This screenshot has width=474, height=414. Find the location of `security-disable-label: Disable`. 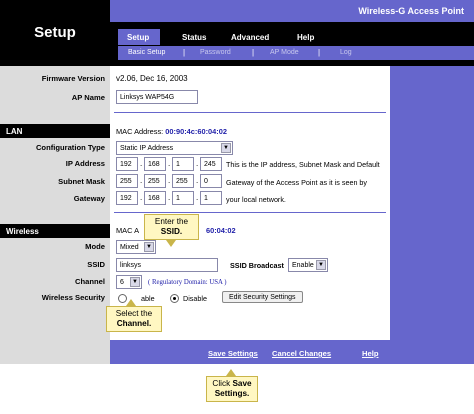

security-disable-label: Disable is located at coordinates (195, 298).